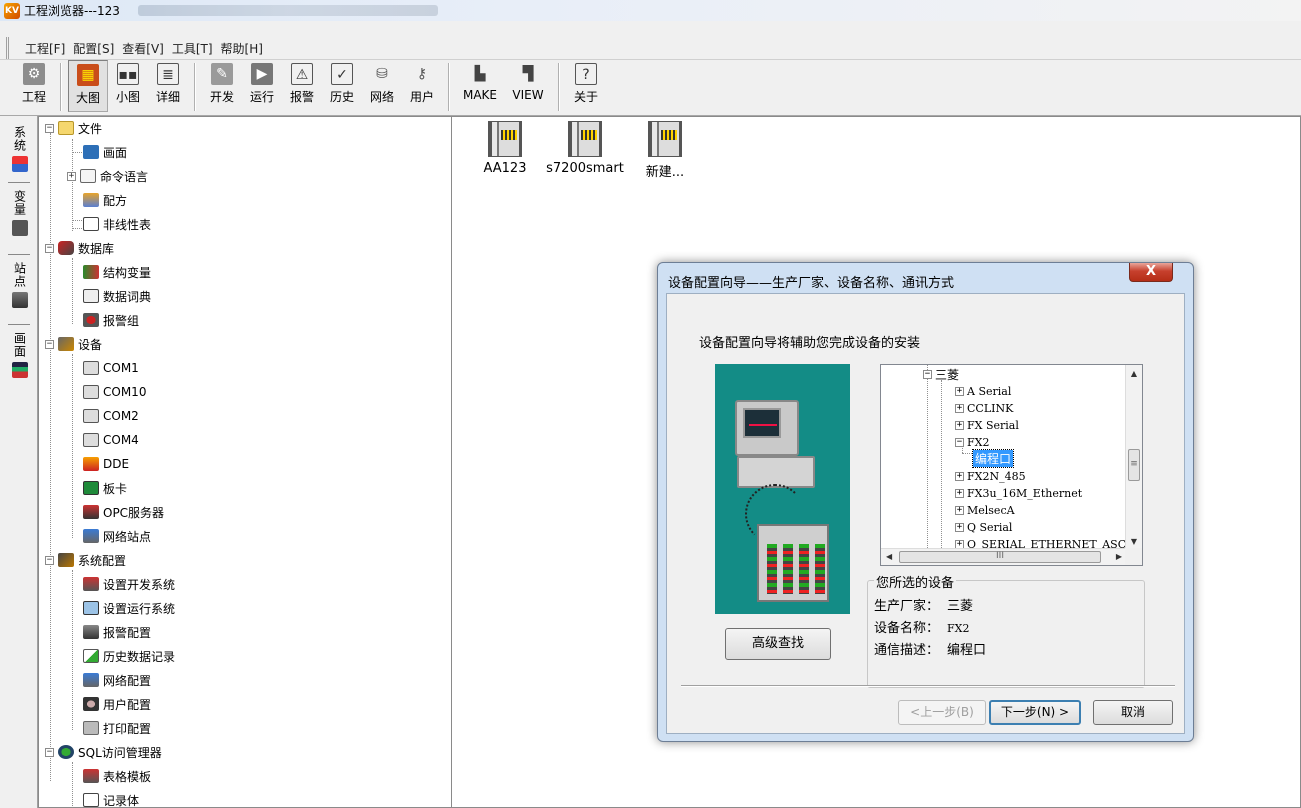 The width and height of the screenshot is (1301, 808). I want to click on toolbar-details-button: ≣ 详细, so click(168, 86).